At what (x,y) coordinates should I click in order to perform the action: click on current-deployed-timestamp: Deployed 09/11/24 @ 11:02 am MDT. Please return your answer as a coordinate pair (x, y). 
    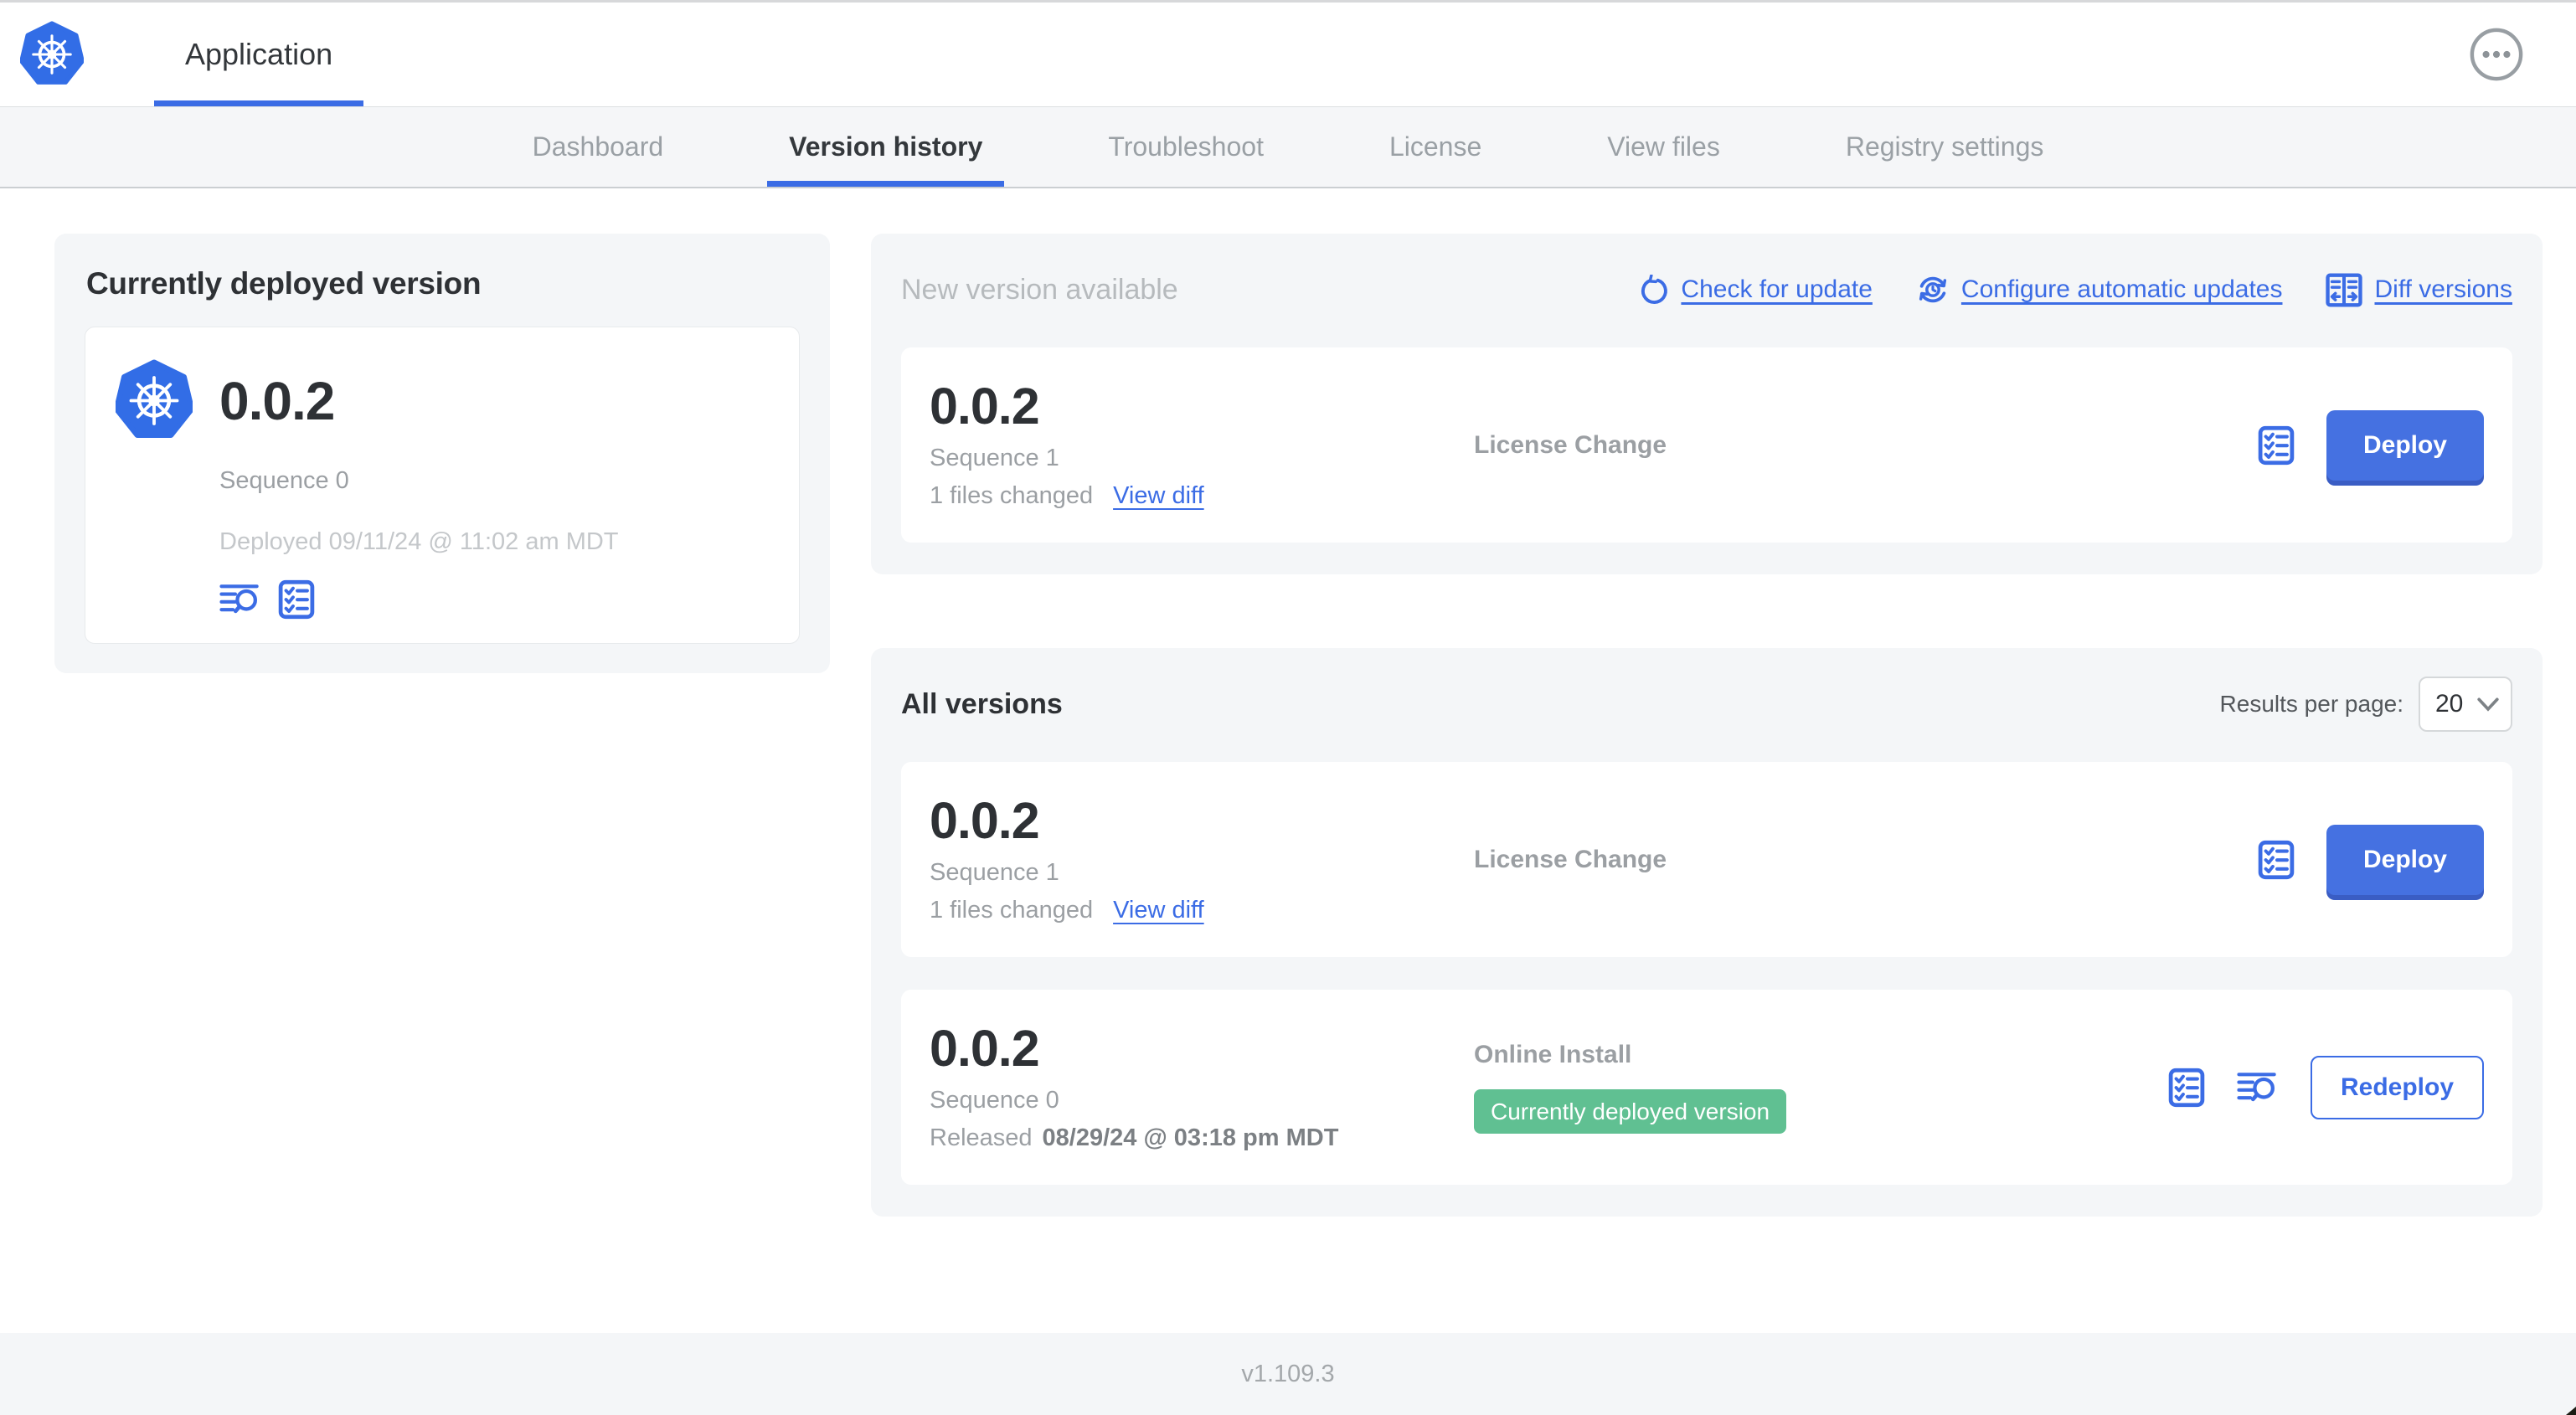
    Looking at the image, I should click on (419, 541).